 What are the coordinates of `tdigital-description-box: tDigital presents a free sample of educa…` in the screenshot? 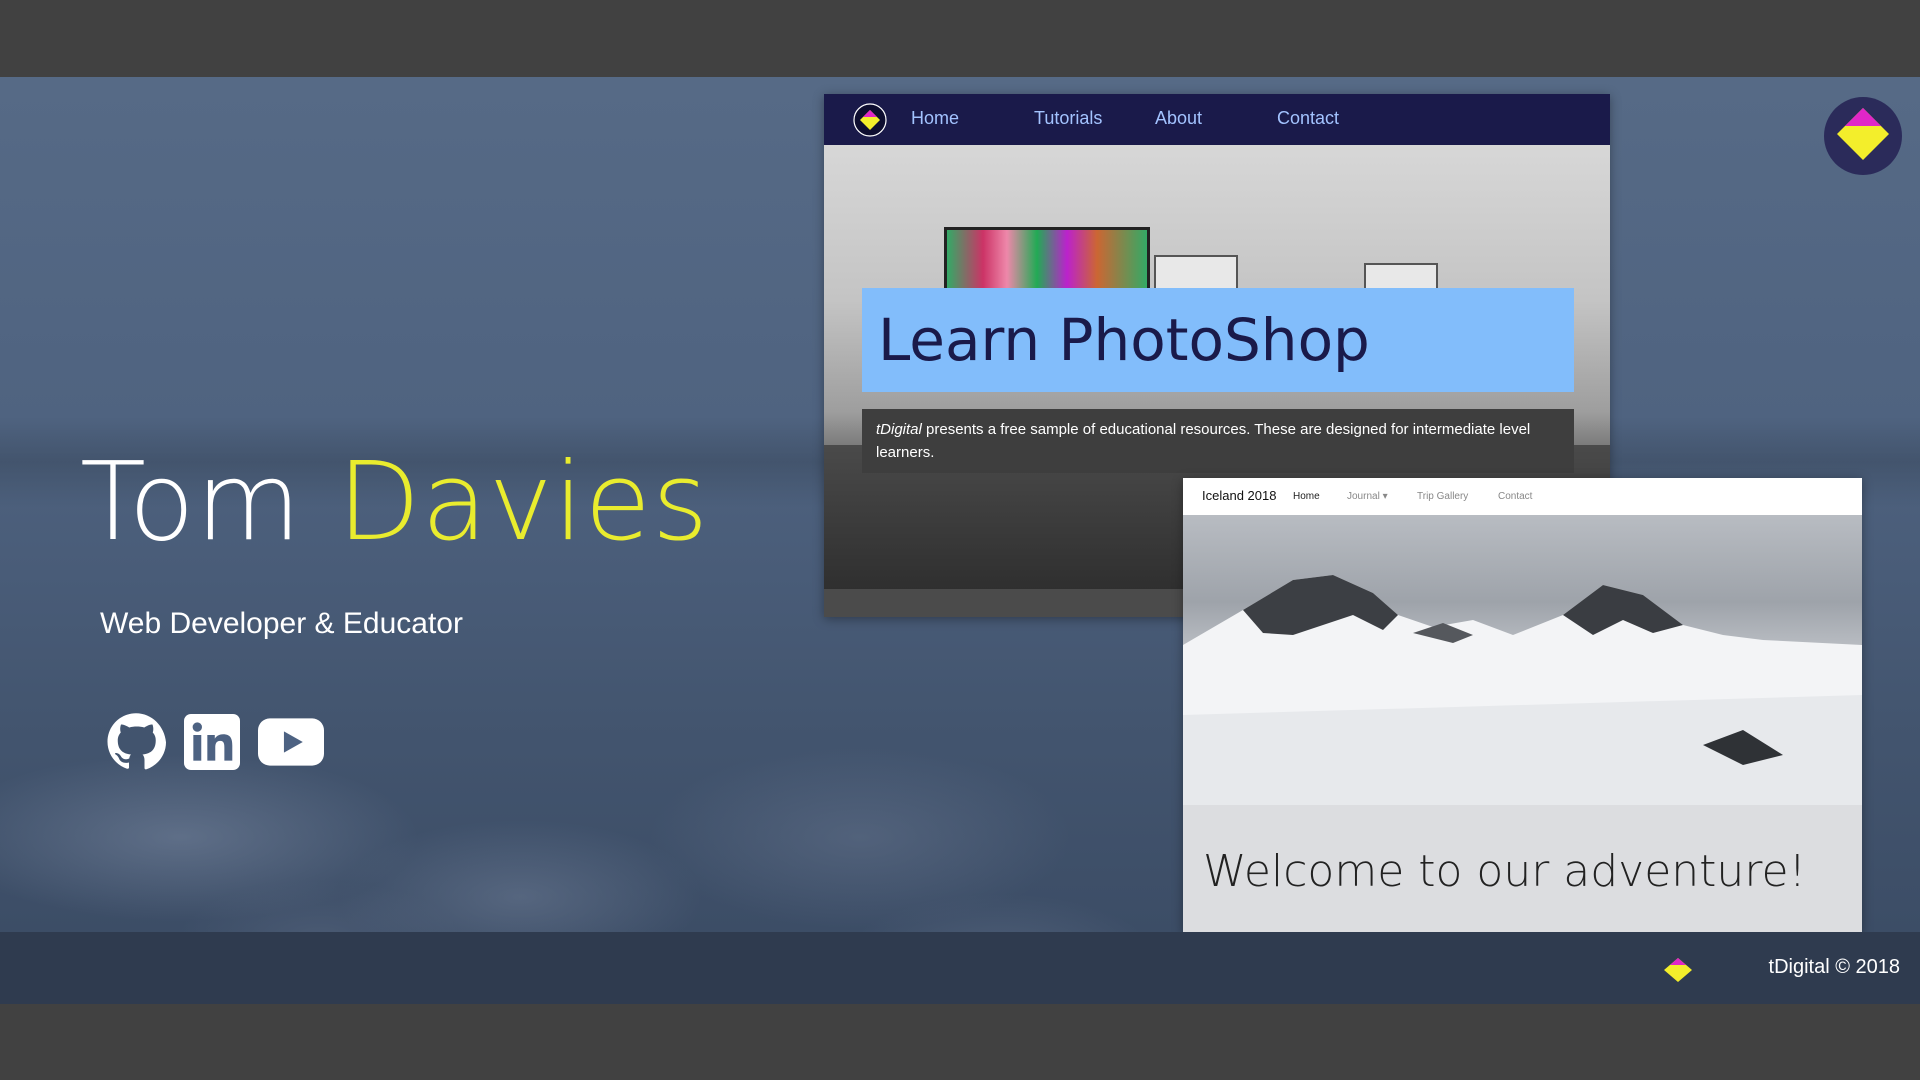 It's located at (1218, 441).